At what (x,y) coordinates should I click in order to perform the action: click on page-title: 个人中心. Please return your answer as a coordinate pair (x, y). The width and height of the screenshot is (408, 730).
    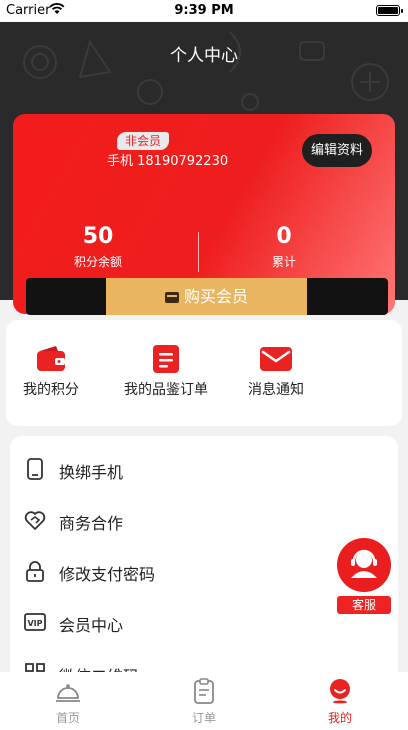
    Looking at the image, I should click on (204, 56).